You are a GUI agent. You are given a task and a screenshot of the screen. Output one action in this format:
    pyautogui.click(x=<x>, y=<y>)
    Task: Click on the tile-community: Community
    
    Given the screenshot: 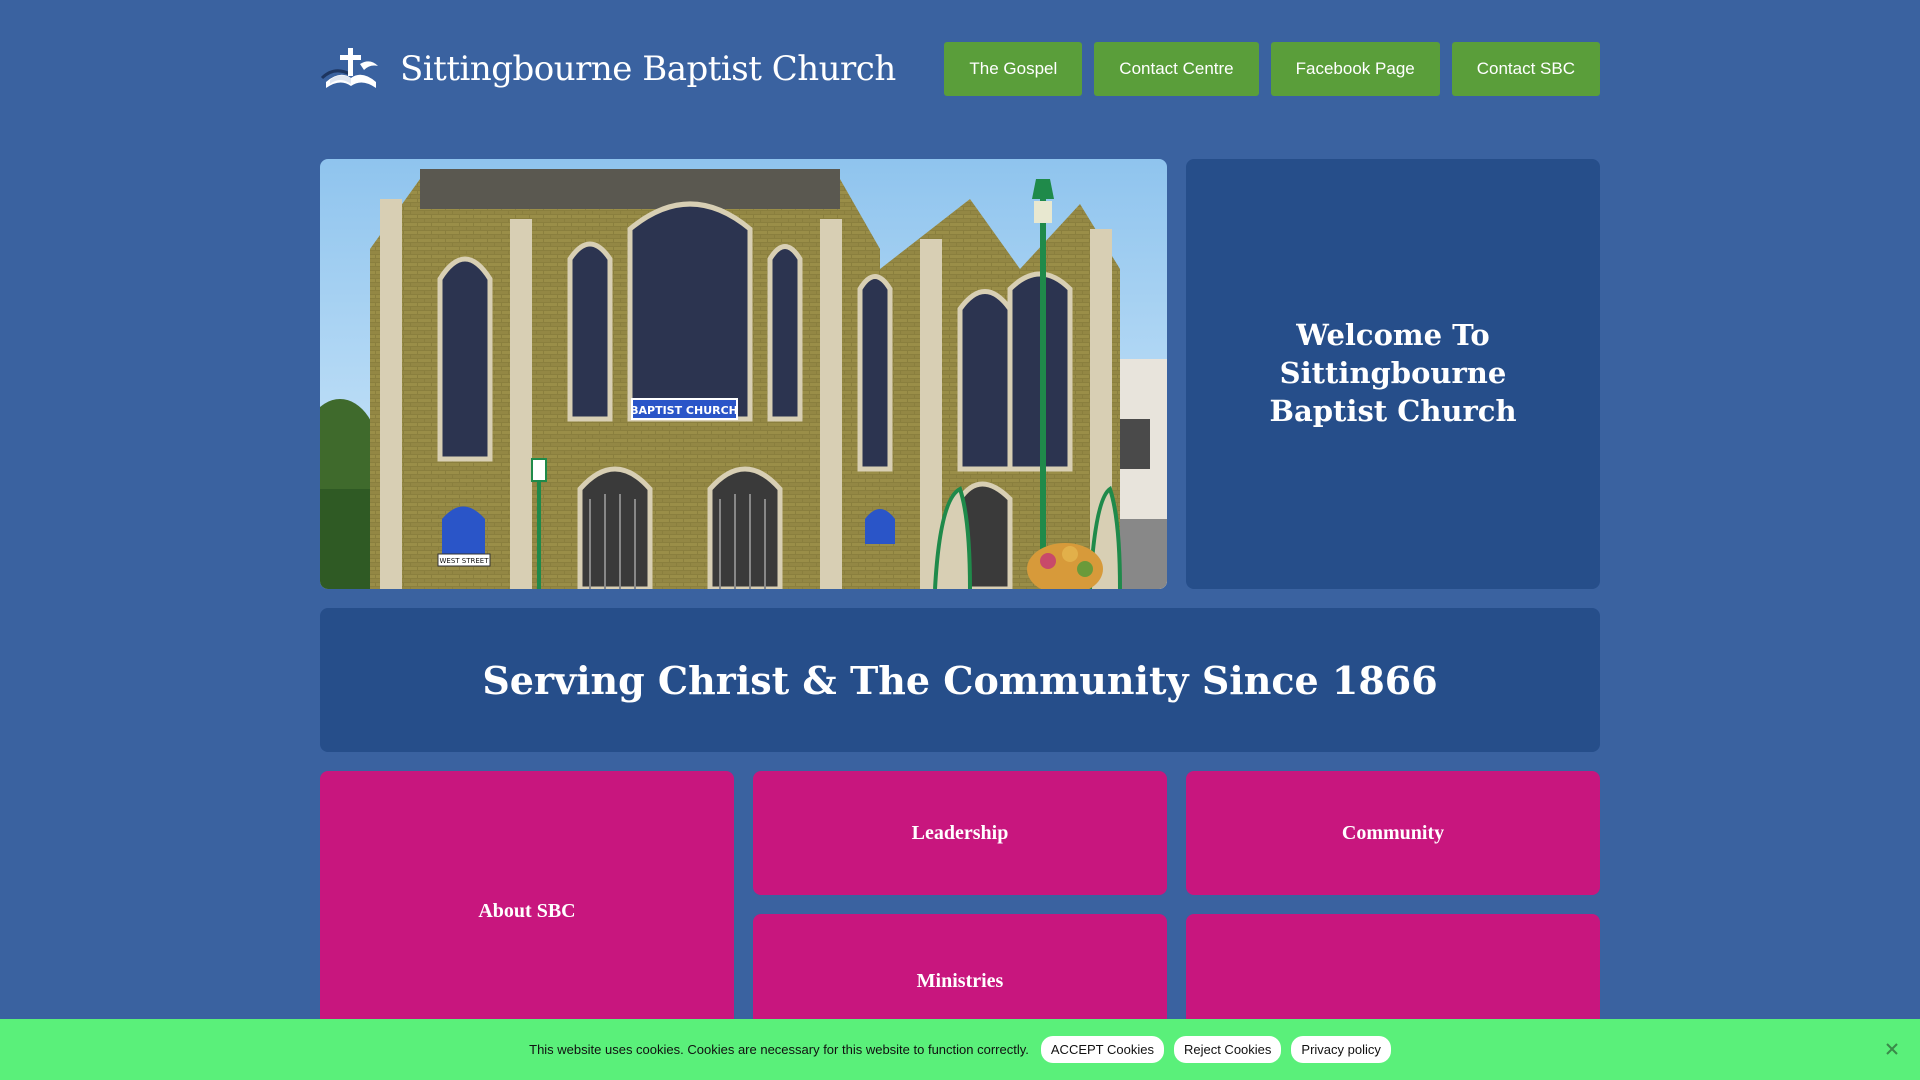 What is the action you would take?
    pyautogui.click(x=1393, y=833)
    